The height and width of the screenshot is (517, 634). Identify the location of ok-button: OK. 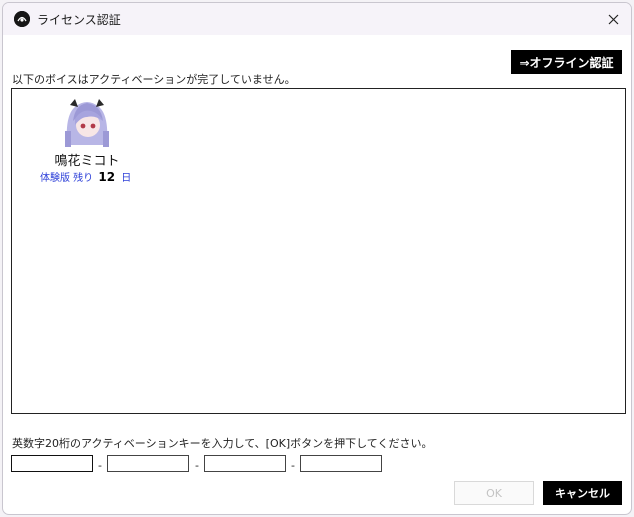
(494, 493).